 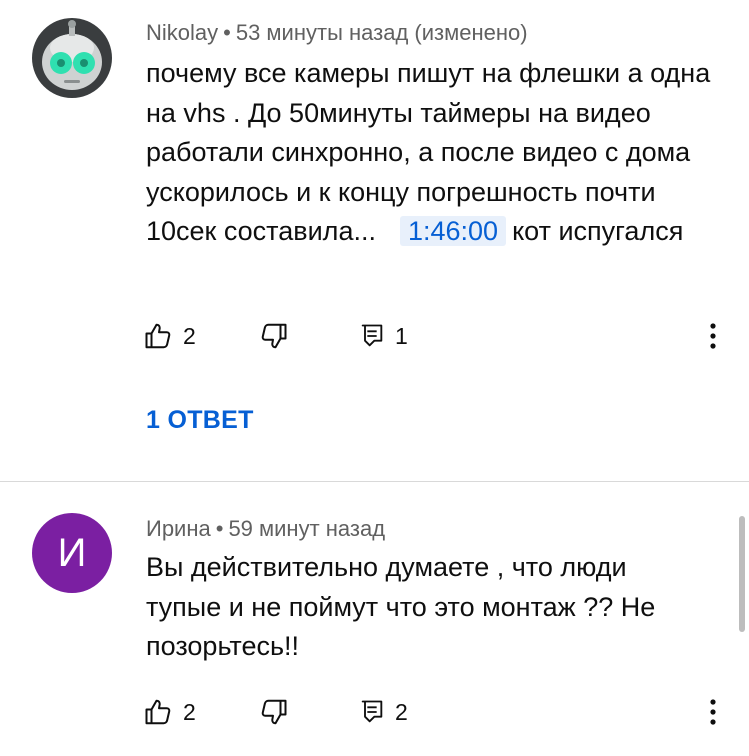 What do you see at coordinates (381, 32) in the screenshot?
I see `comment-time: 53 минуты назад (изменено)` at bounding box center [381, 32].